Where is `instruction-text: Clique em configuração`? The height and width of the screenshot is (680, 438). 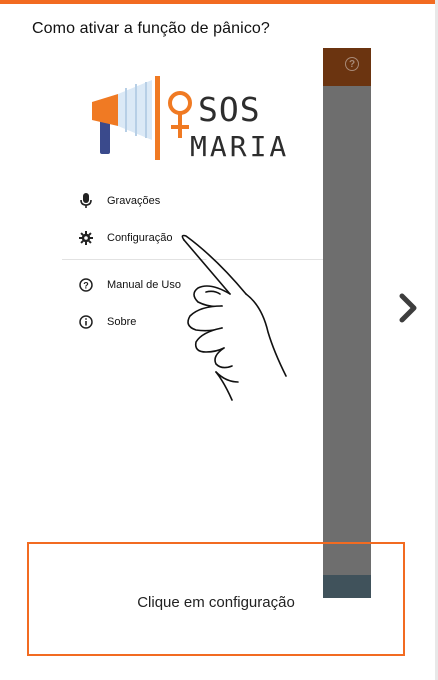
instruction-text: Clique em configuração is located at coordinates (216, 602).